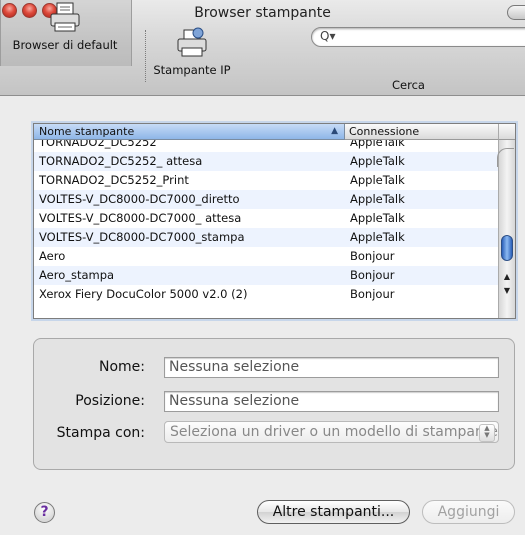 This screenshot has width=525, height=535. I want to click on printer-name: TORNADO2_DC5252_Print, so click(114, 180).